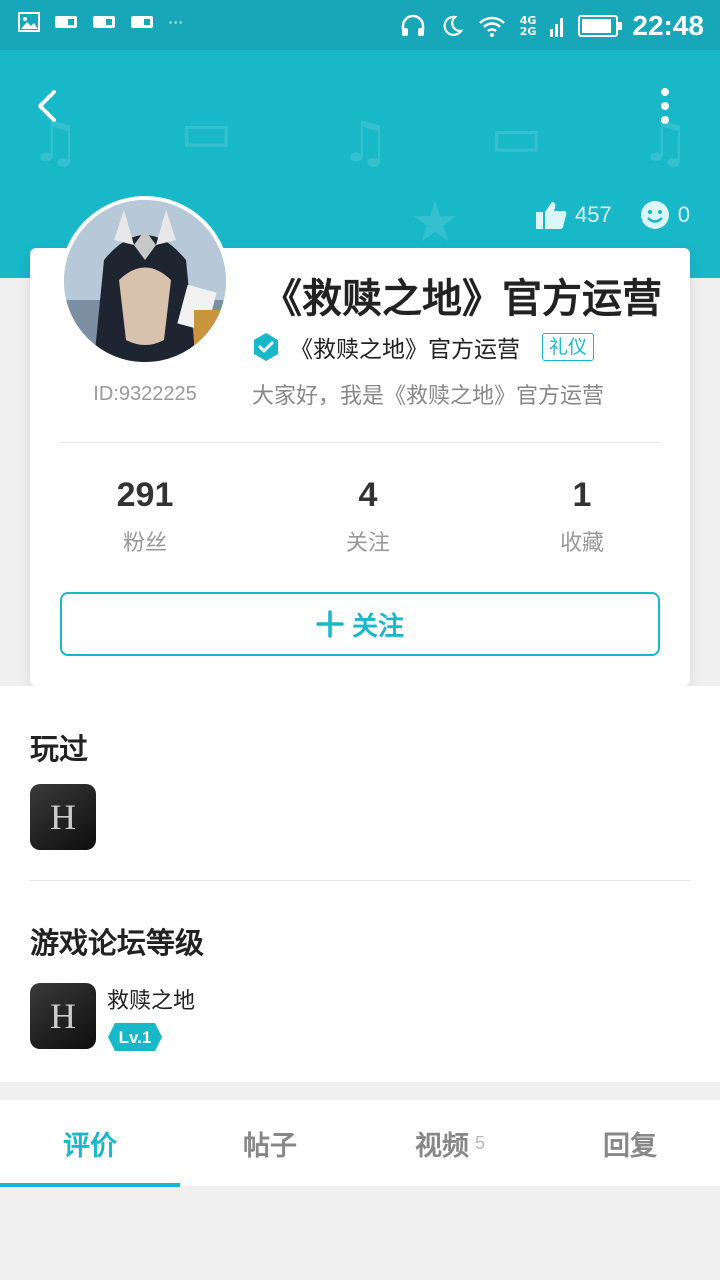 Image resolution: width=720 pixels, height=1280 pixels. I want to click on likes-count: 457, so click(593, 214).